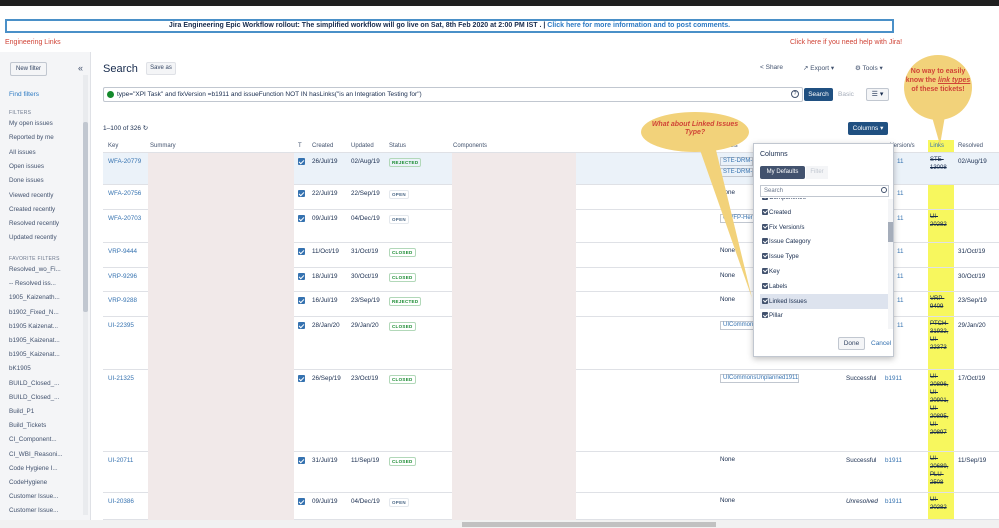 The width and height of the screenshot is (999, 528). What do you see at coordinates (726, 224) in the screenshot?
I see `callout-pointer-linked-issues` at bounding box center [726, 224].